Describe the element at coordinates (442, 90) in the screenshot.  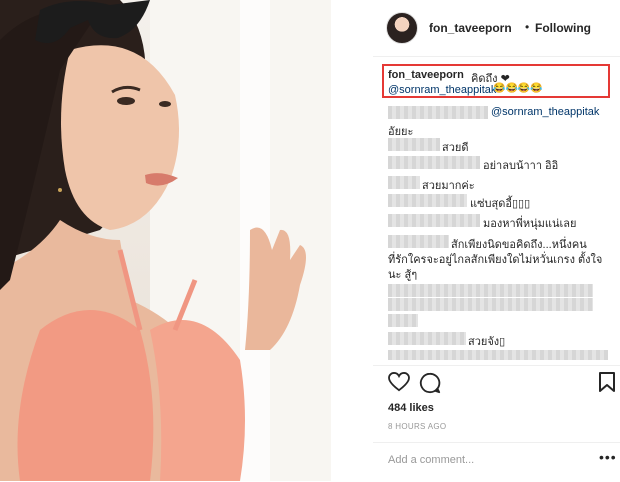
I see `caption-mention-link: @sornram_theappitak` at that location.